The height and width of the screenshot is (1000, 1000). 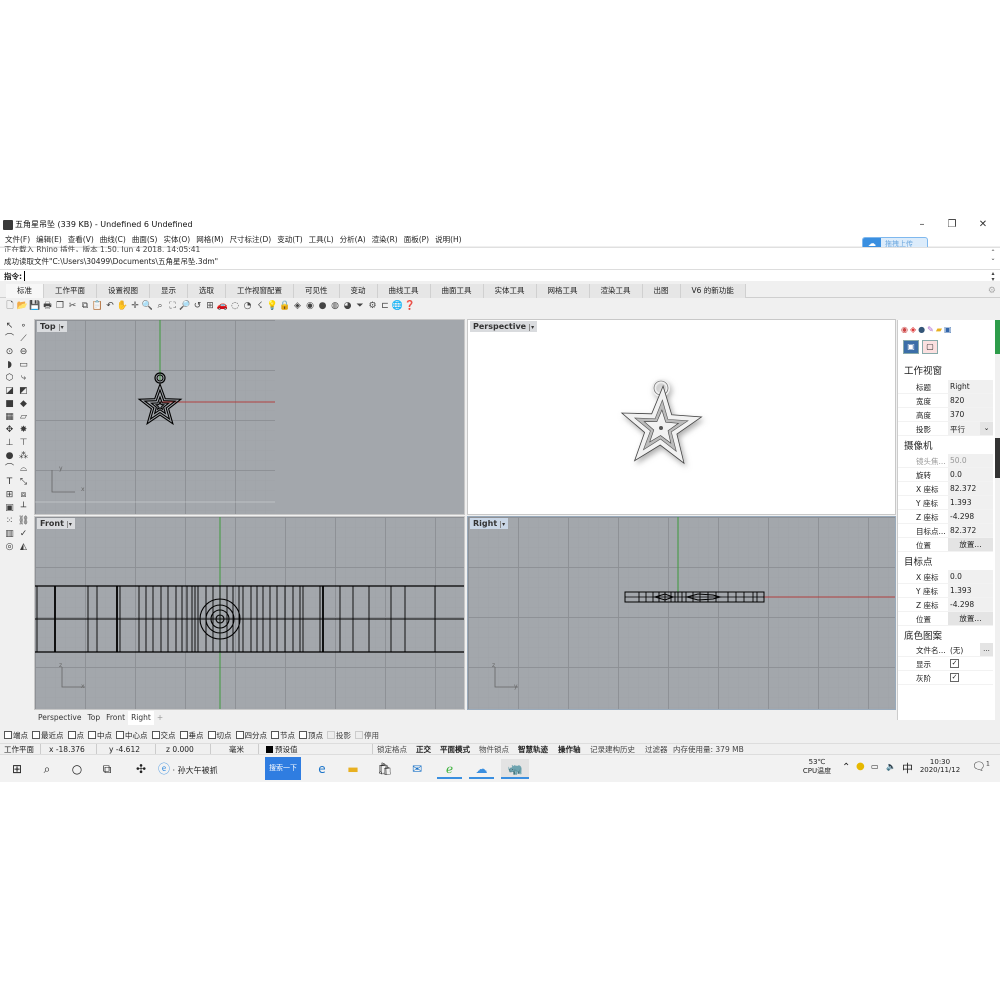 What do you see at coordinates (169, 291) in the screenshot?
I see `toolbar-tab: 显示` at bounding box center [169, 291].